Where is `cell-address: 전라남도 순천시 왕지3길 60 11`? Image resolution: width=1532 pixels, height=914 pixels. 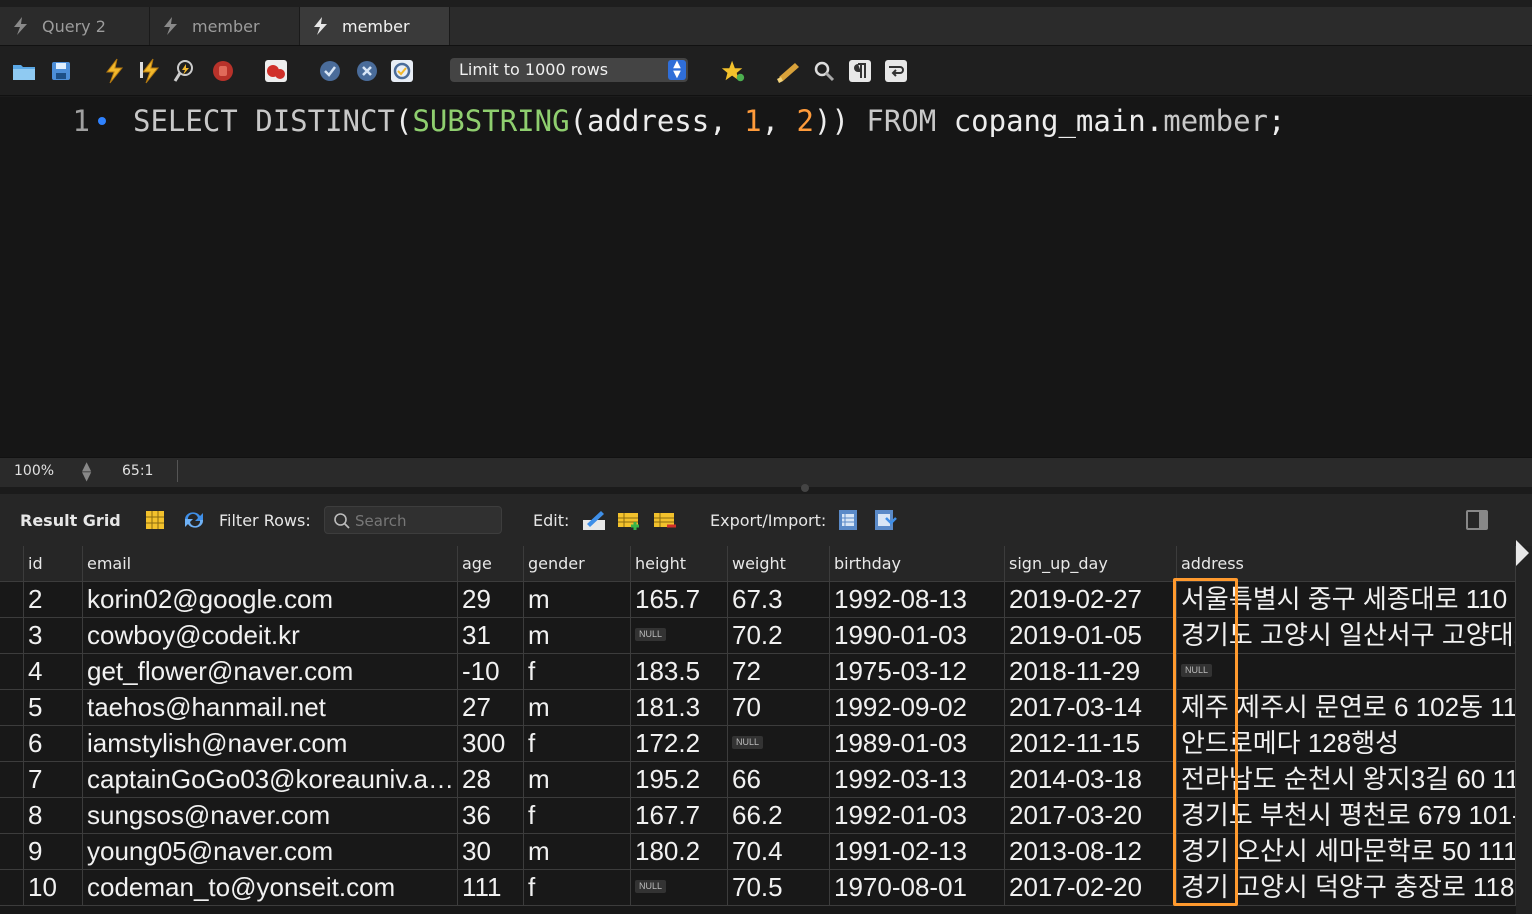
cell-address: 전라남도 순천시 왕지3길 60 11 is located at coordinates (1346, 780).